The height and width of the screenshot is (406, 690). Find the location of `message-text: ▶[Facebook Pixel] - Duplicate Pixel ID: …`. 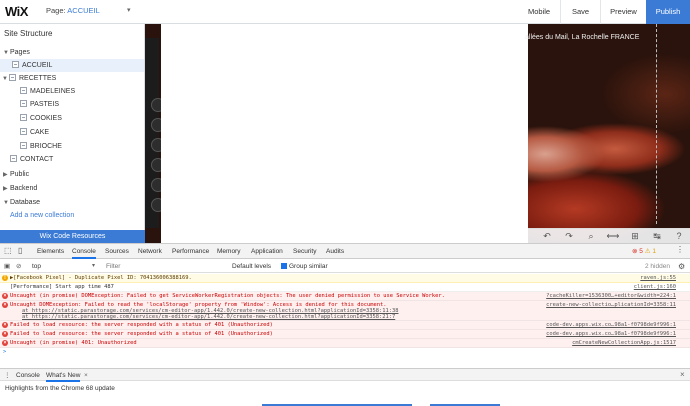

message-text: ▶[Facebook Pixel] - Duplicate Pixel ID: … is located at coordinates (101, 278).